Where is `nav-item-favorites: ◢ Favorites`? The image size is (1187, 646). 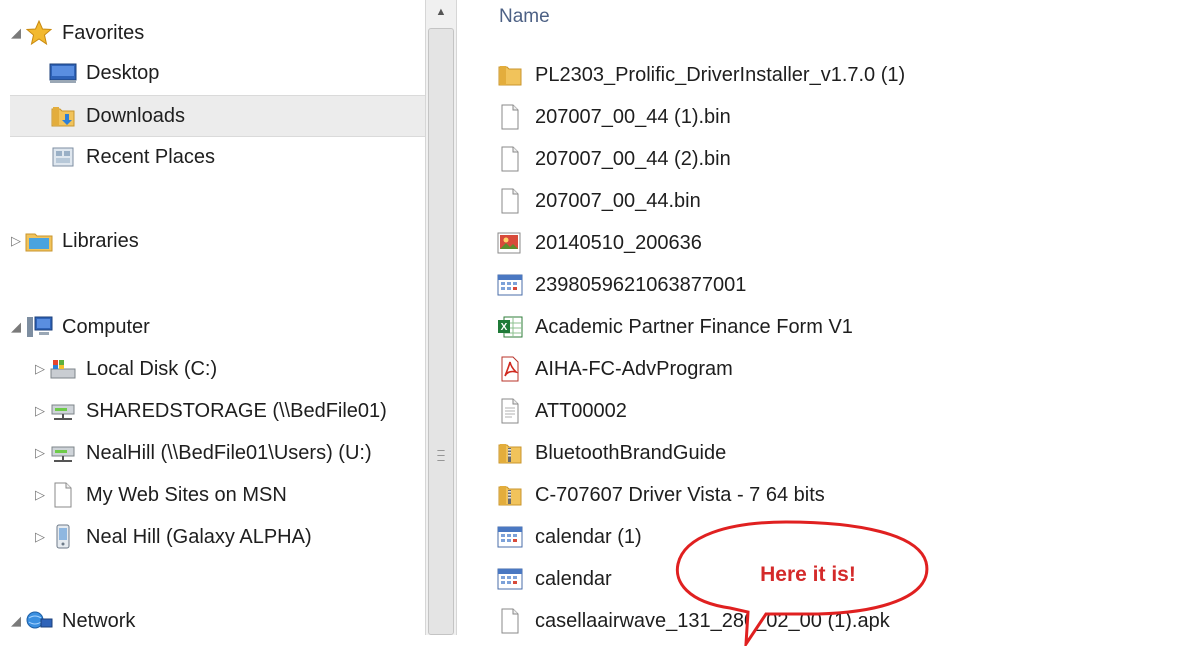 nav-item-favorites: ◢ Favorites is located at coordinates (216, 33).